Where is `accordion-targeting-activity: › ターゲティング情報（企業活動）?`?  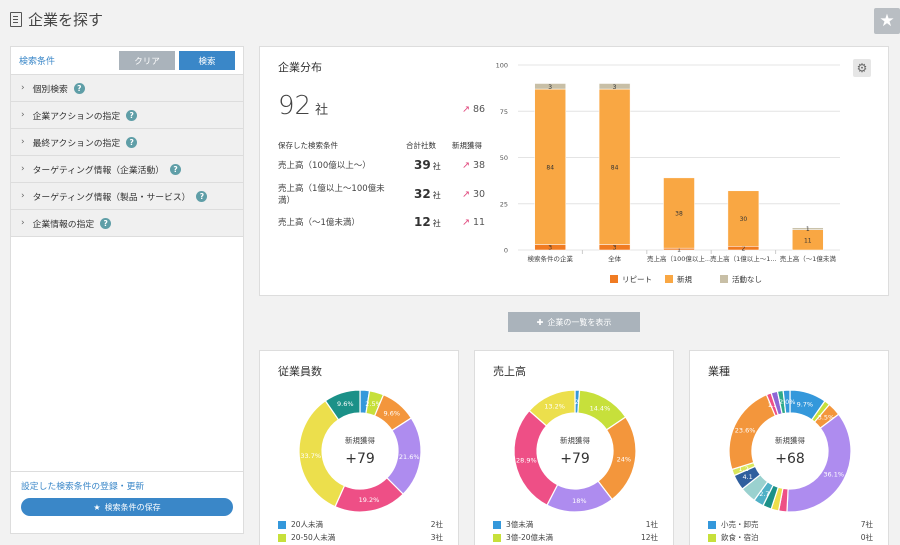 accordion-targeting-activity: › ターゲティング情報（企業活動）? is located at coordinates (127, 169).